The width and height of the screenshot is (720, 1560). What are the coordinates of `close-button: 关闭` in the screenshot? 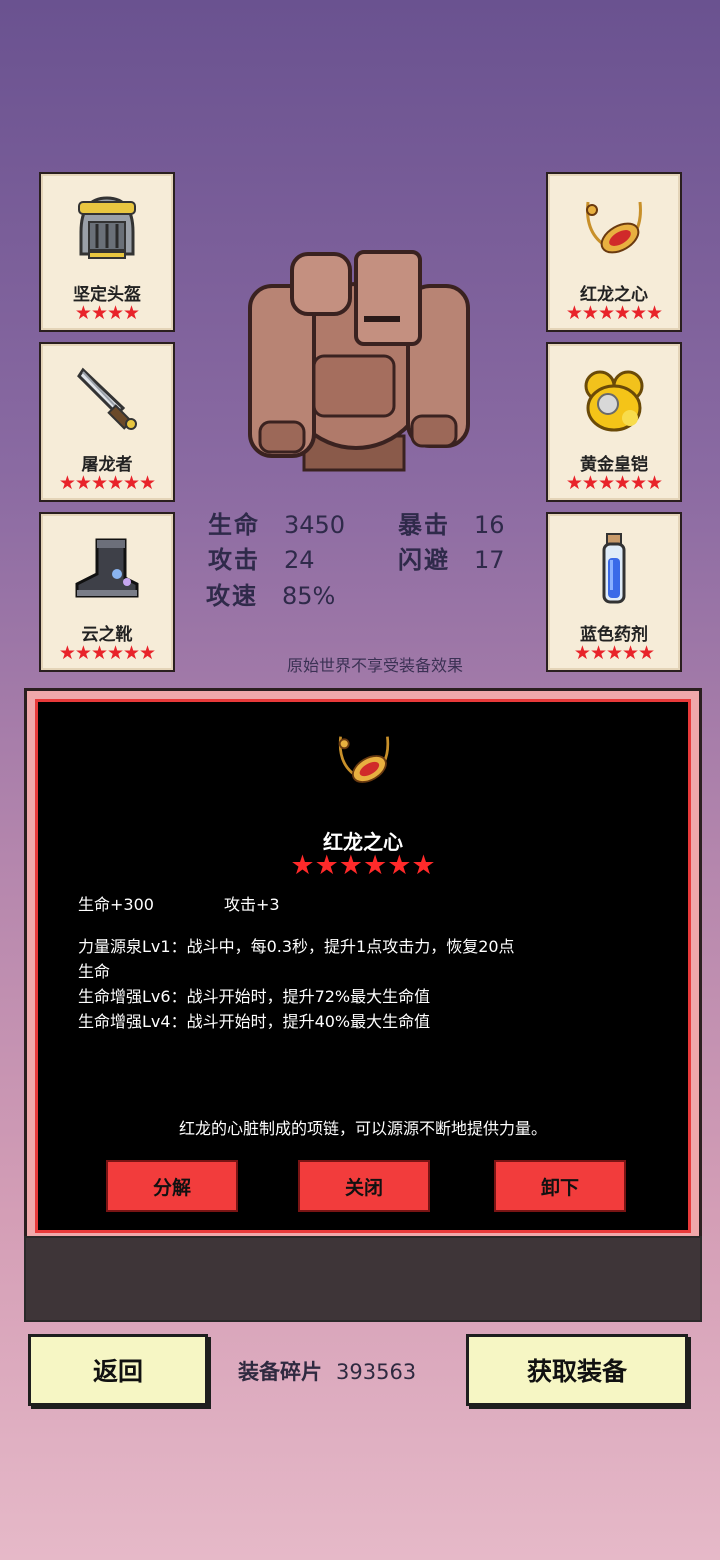 It's located at (364, 1186).